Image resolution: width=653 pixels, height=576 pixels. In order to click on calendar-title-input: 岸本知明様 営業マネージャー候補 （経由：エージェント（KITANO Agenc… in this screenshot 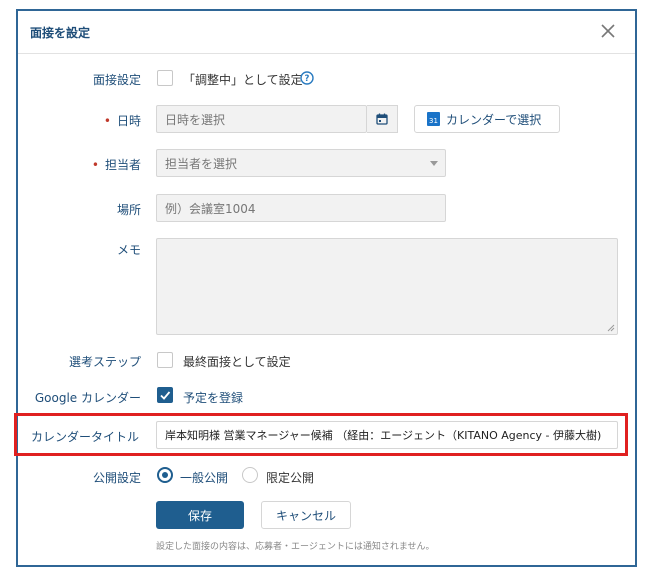, I will do `click(387, 435)`.